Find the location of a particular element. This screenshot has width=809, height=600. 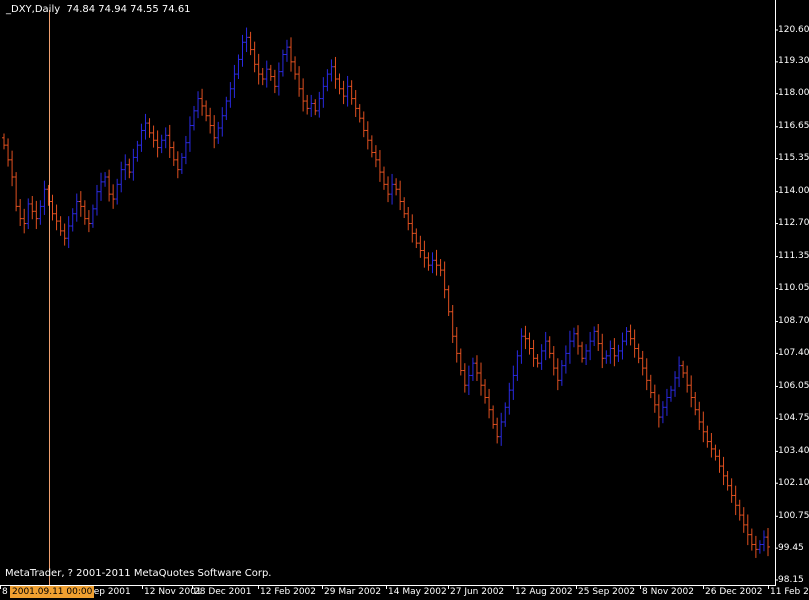

price-tick-label: 119.30 is located at coordinates (793, 61).